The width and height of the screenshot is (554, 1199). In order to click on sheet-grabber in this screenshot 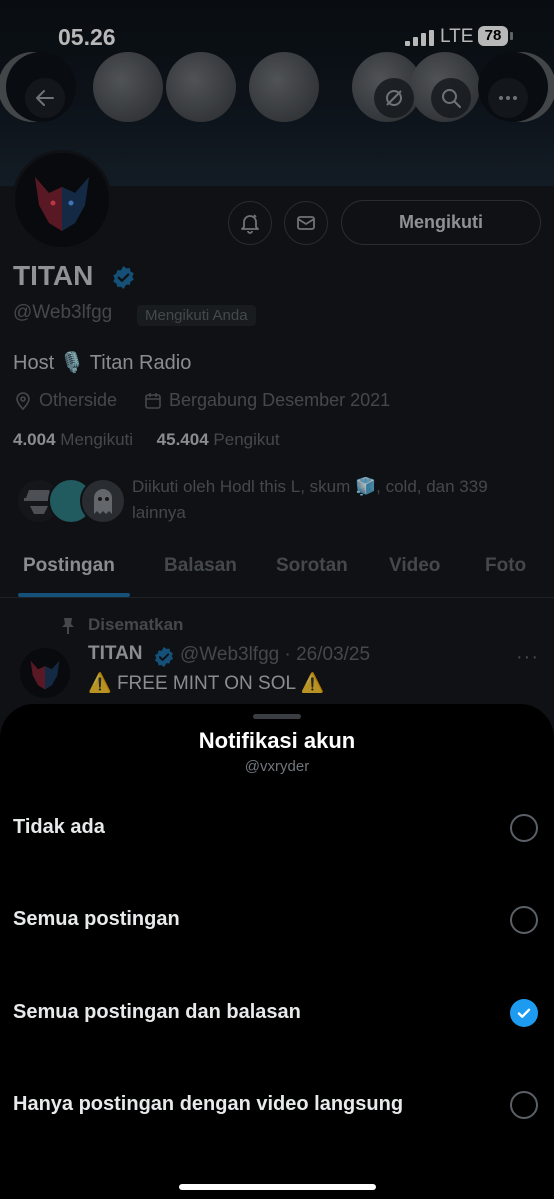, I will do `click(277, 716)`.